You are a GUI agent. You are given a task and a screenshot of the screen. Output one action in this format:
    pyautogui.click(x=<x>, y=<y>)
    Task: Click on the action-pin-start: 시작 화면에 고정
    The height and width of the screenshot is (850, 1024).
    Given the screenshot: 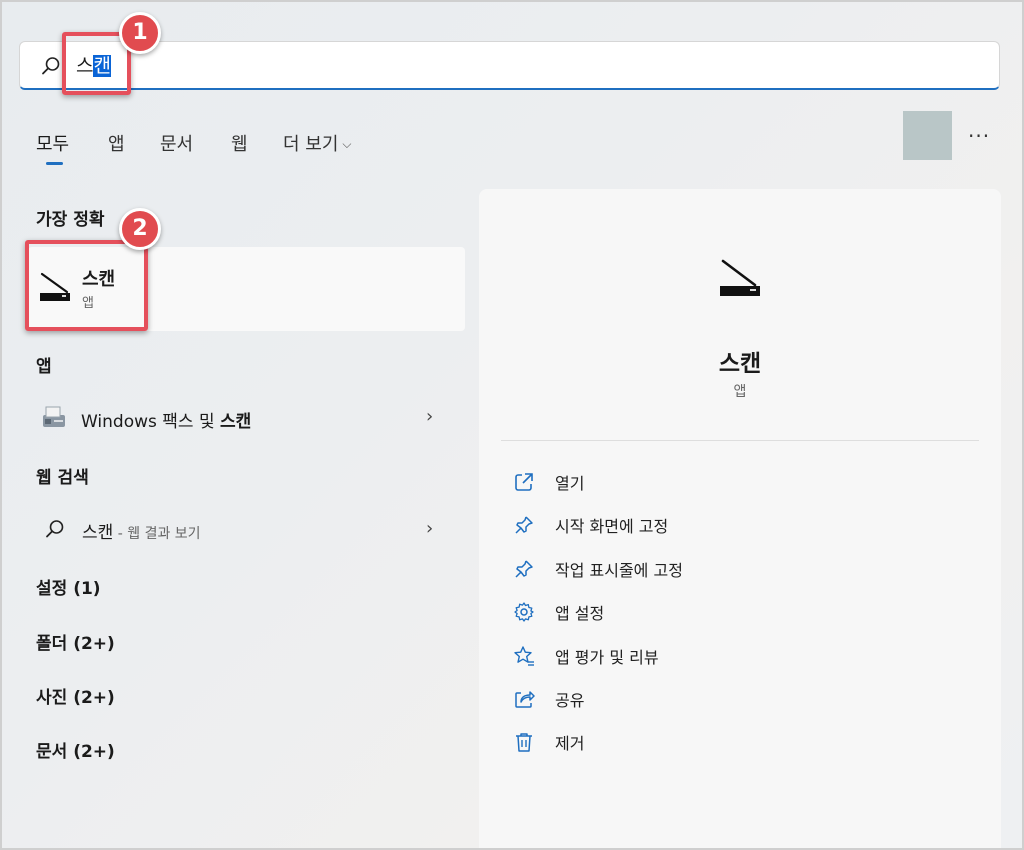 What is the action you would take?
    pyautogui.click(x=713, y=524)
    